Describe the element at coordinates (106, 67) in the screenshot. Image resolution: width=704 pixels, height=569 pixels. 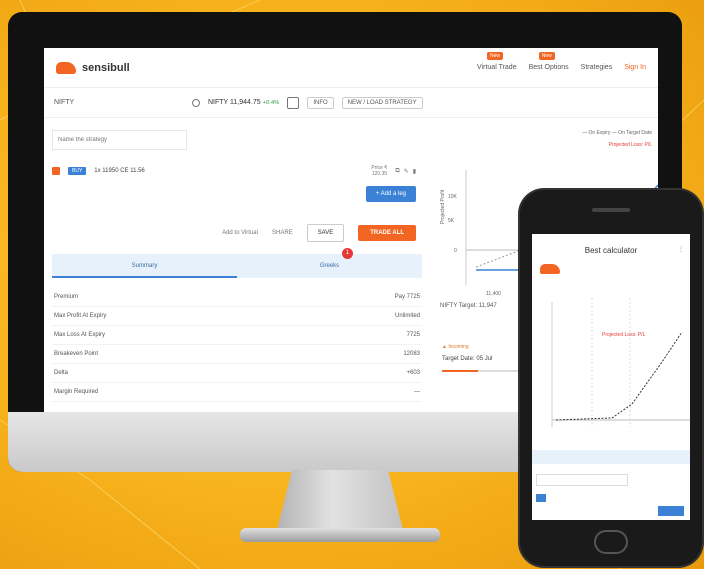
I see `logo-text: sensibull` at that location.